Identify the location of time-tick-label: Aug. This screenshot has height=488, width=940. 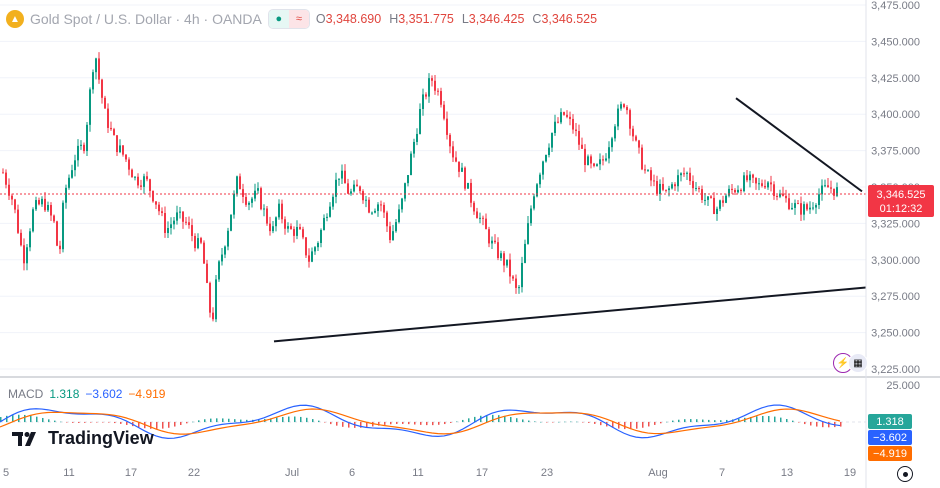
(658, 473).